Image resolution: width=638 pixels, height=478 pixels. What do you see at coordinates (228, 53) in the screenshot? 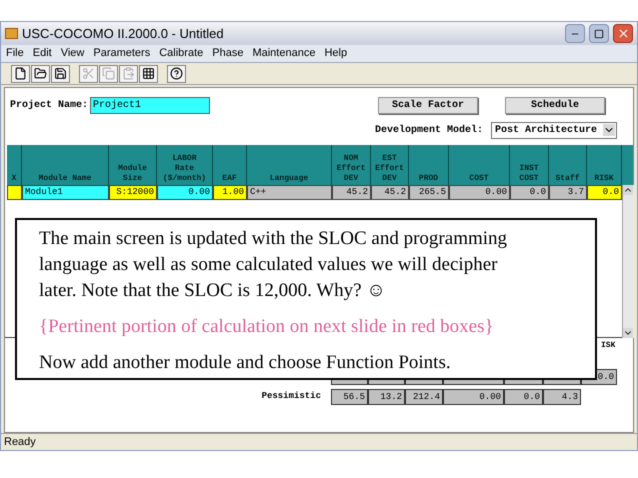
I see `menu-item: Phase` at bounding box center [228, 53].